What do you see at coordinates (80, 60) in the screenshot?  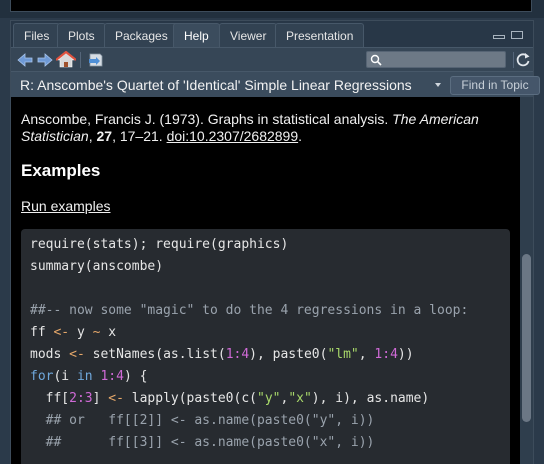 I see `toolbar-separator` at bounding box center [80, 60].